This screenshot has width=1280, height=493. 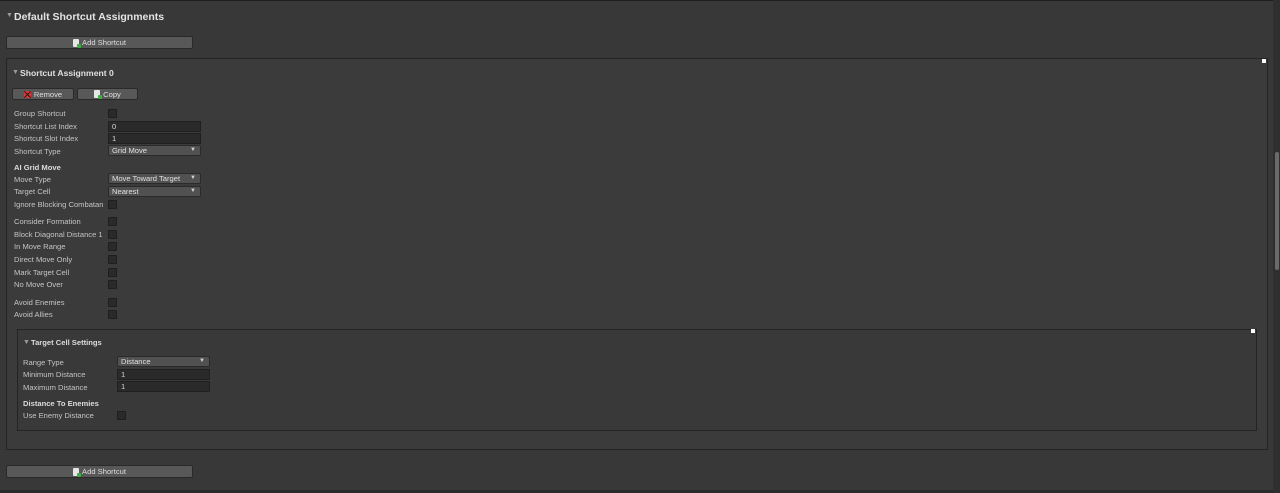 What do you see at coordinates (47, 221) in the screenshot?
I see `consider-formation-label: Consider Formation` at bounding box center [47, 221].